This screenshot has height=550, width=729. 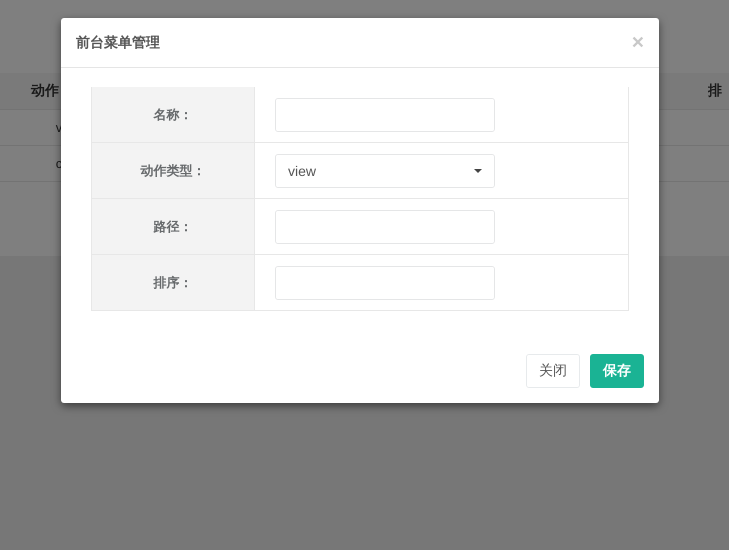 I want to click on column-header: 排, so click(x=715, y=91).